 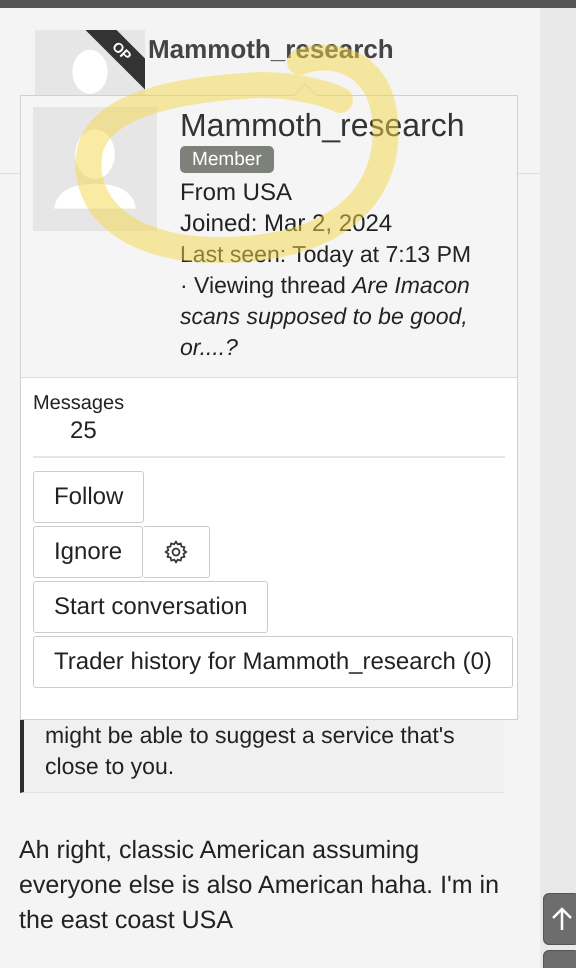 What do you see at coordinates (79, 403) in the screenshot?
I see `stat-label: Messages` at bounding box center [79, 403].